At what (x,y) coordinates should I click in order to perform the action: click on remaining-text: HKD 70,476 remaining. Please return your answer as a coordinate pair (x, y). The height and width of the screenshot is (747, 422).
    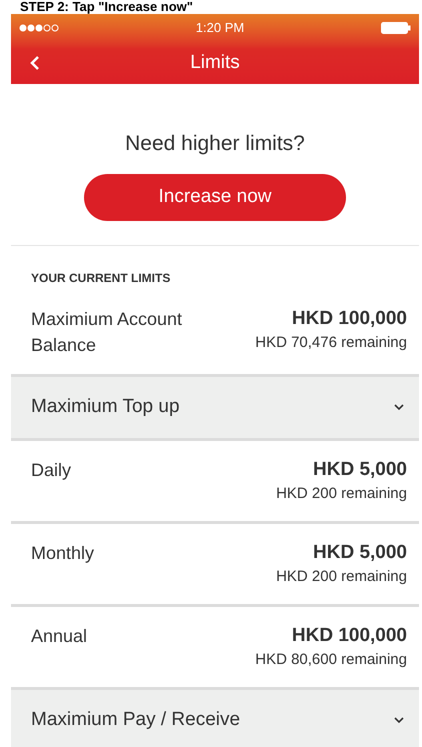
    Looking at the image, I should click on (331, 342).